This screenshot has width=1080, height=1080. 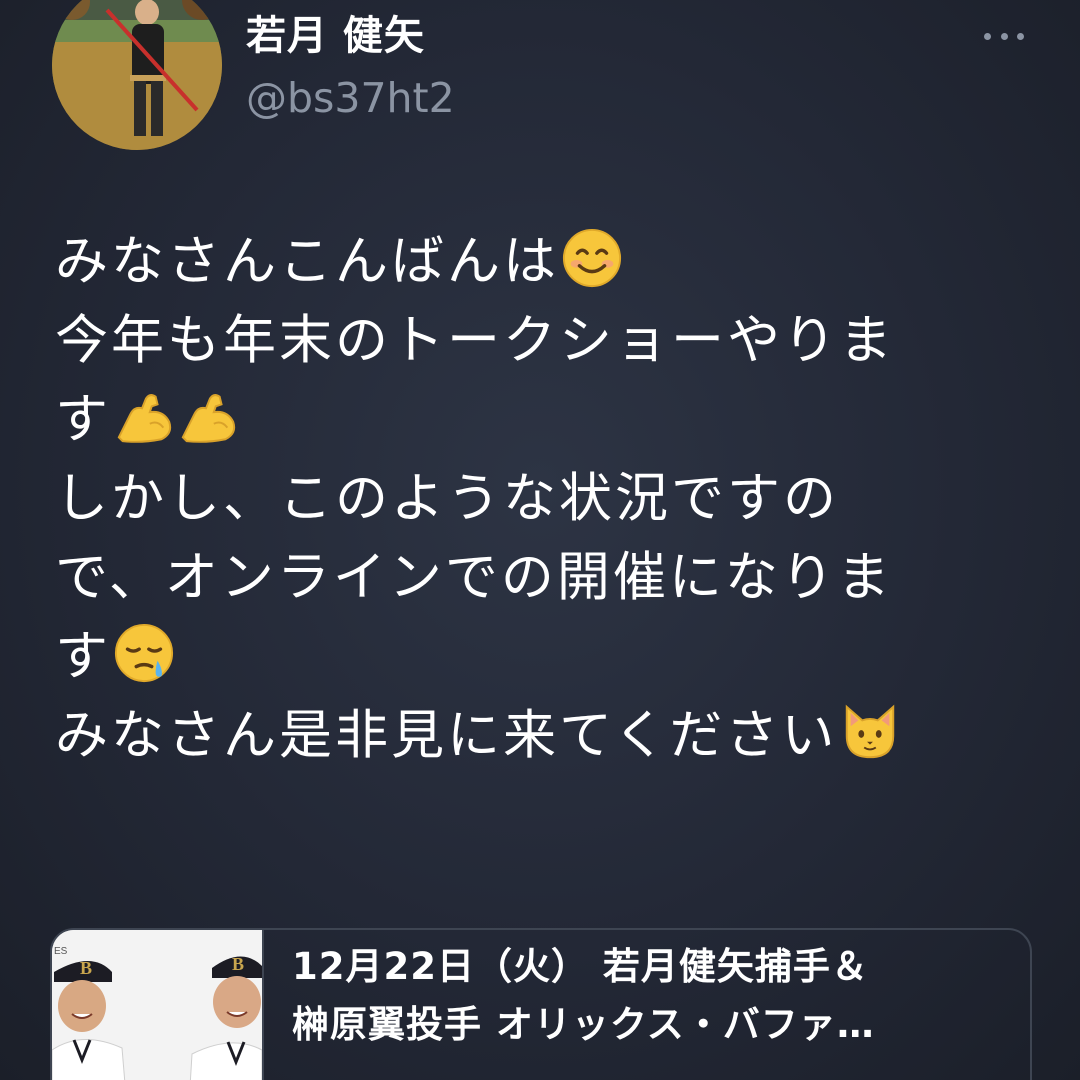 I want to click on tweet-line: 今年も年末のトークショーやりま, so click(x=475, y=340).